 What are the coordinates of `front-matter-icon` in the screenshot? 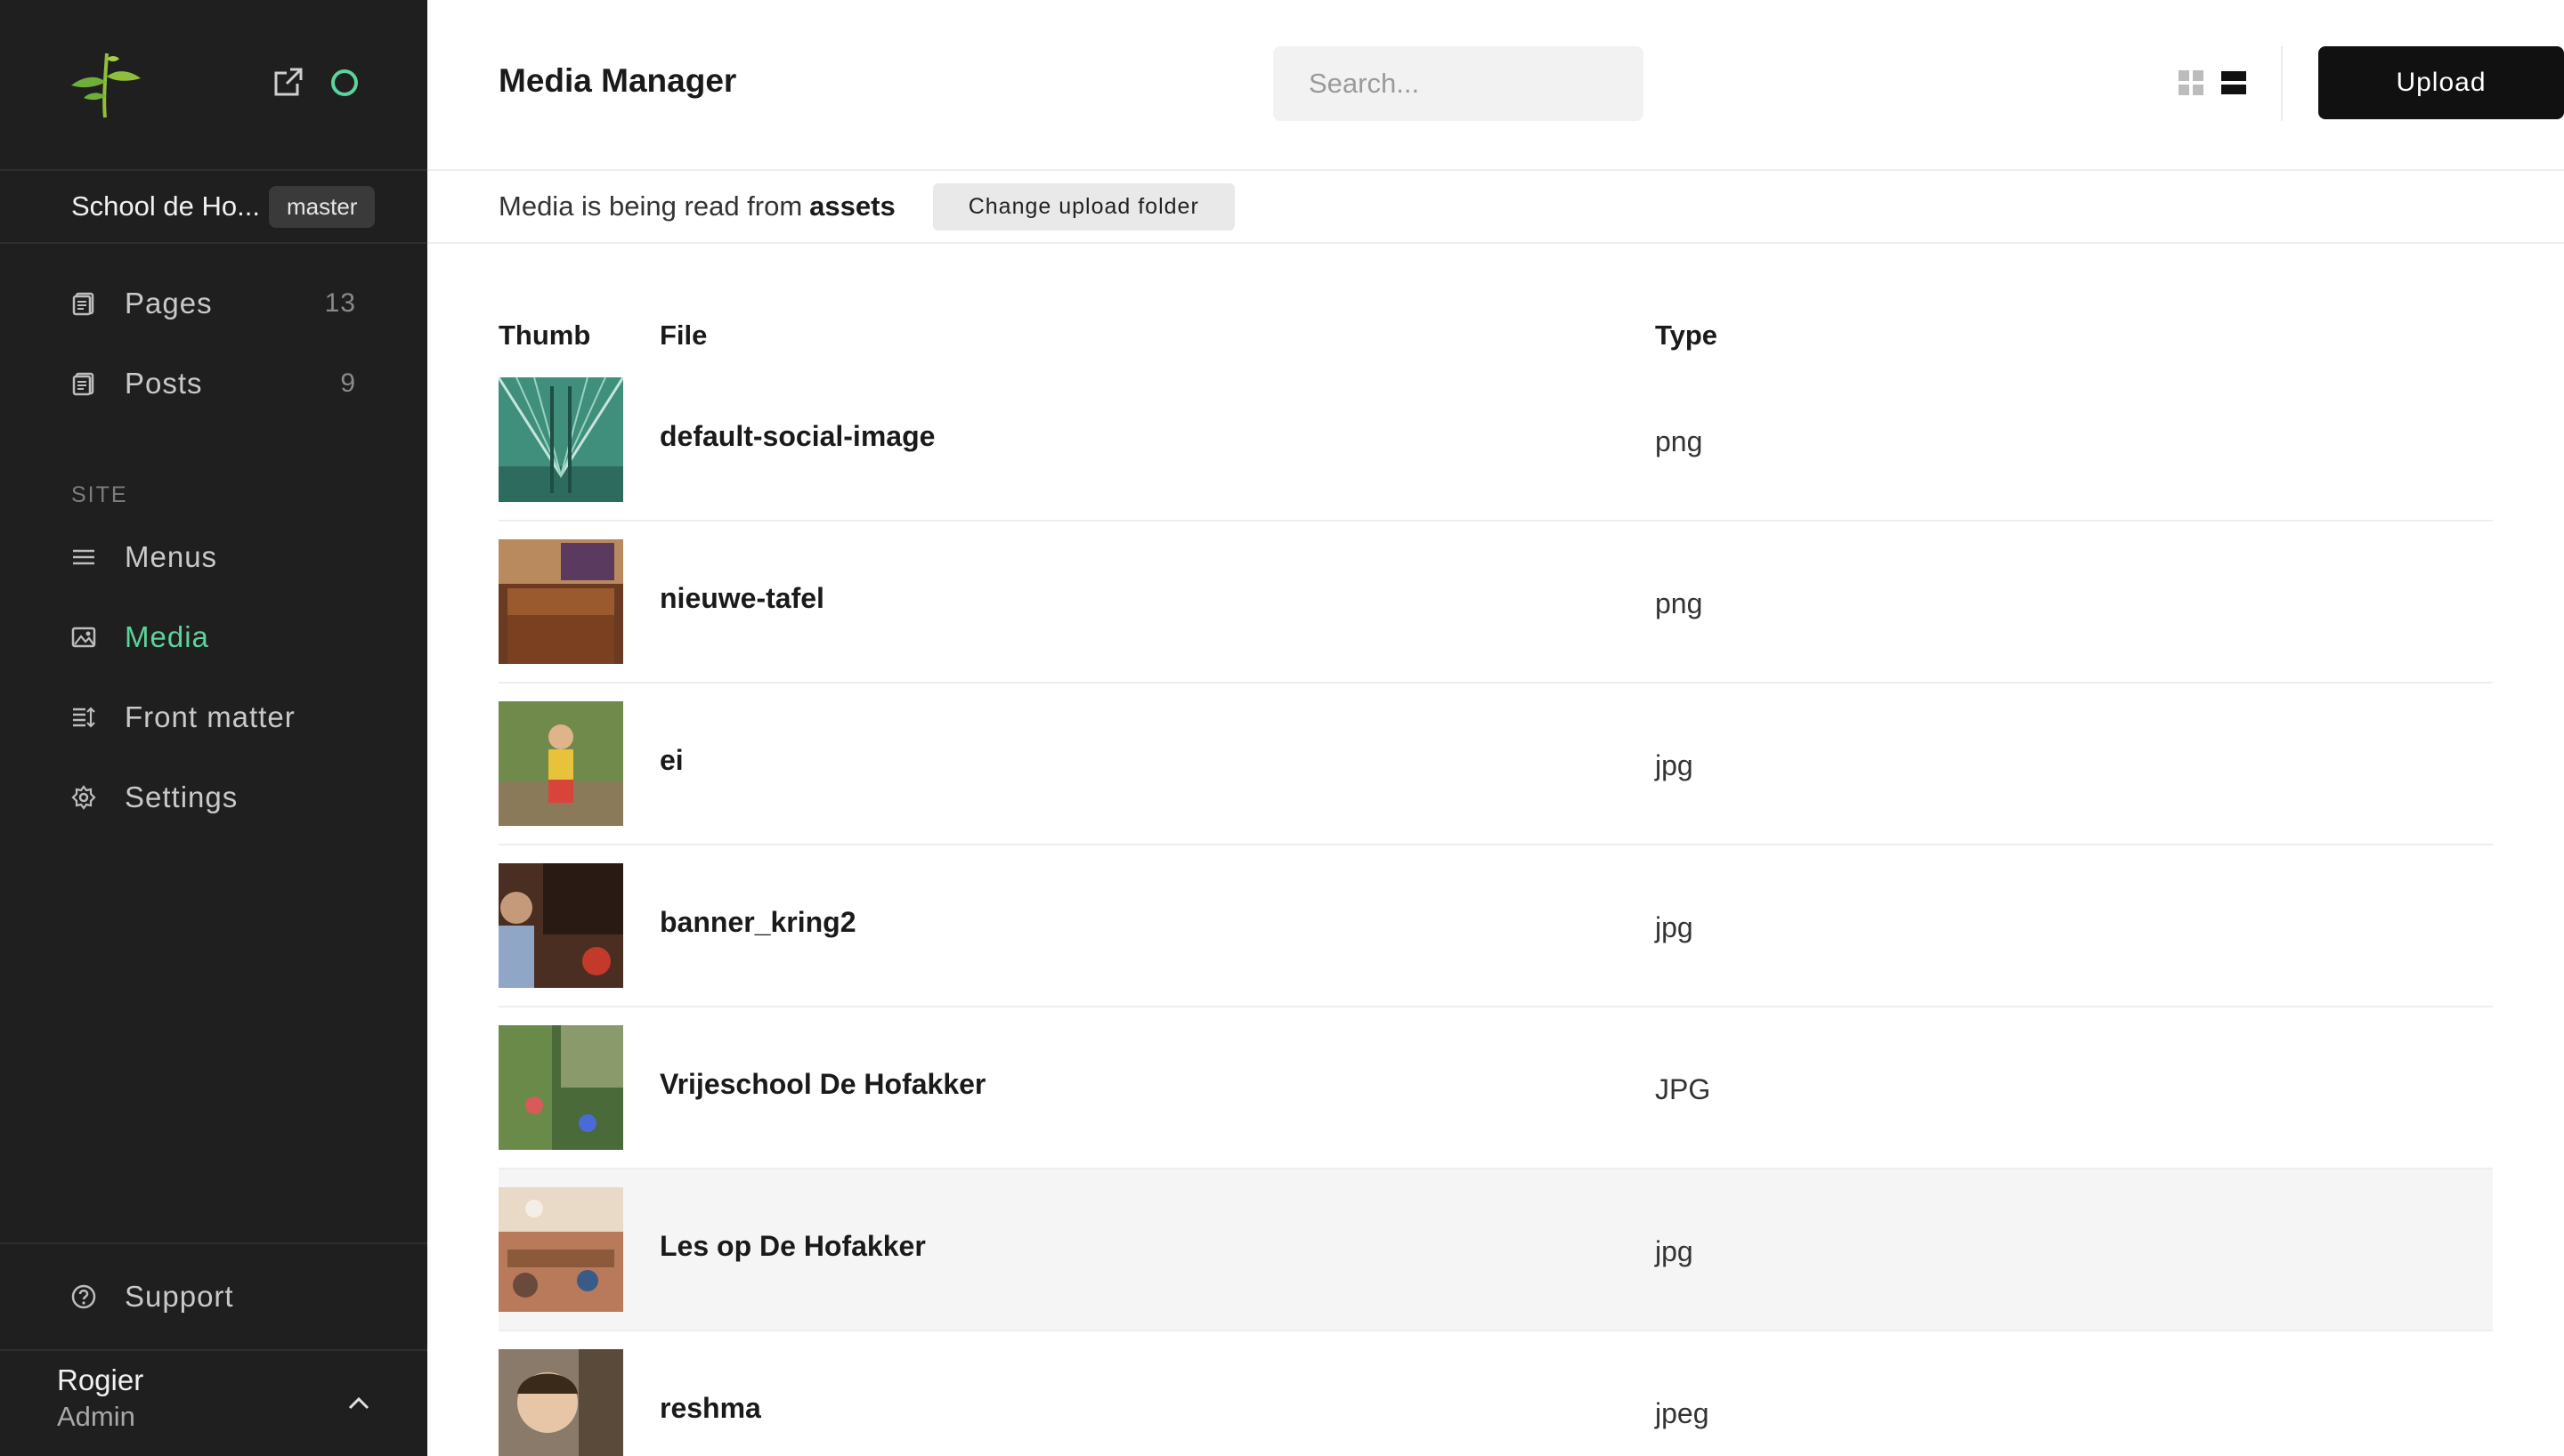 It's located at (84, 717).